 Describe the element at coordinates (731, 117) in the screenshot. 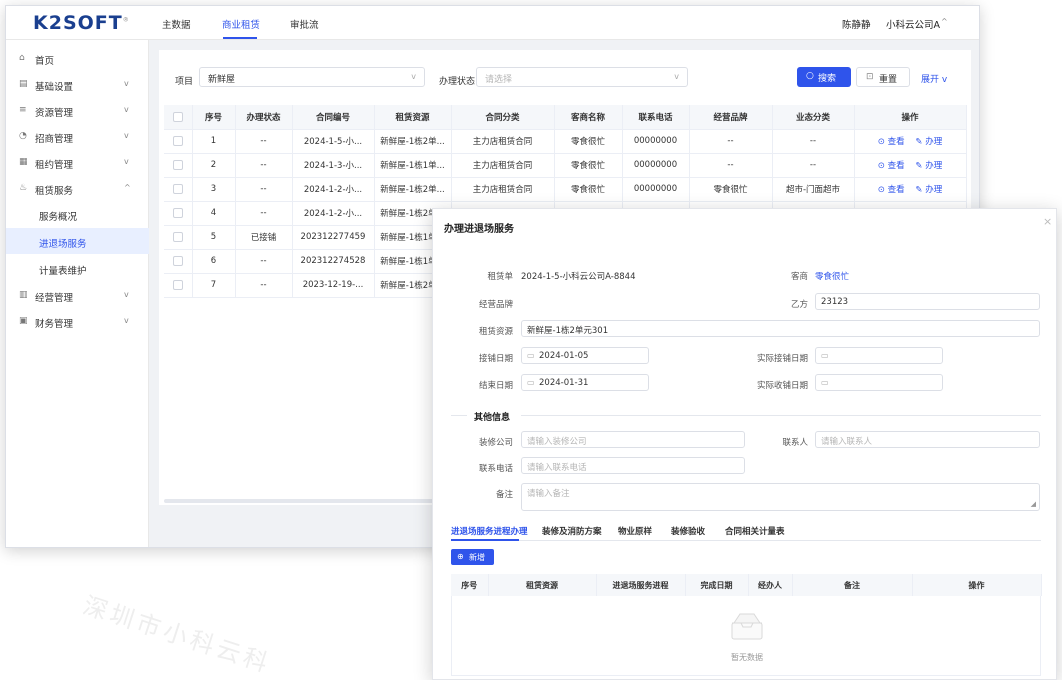

I see `table-header: 经营品牌` at that location.